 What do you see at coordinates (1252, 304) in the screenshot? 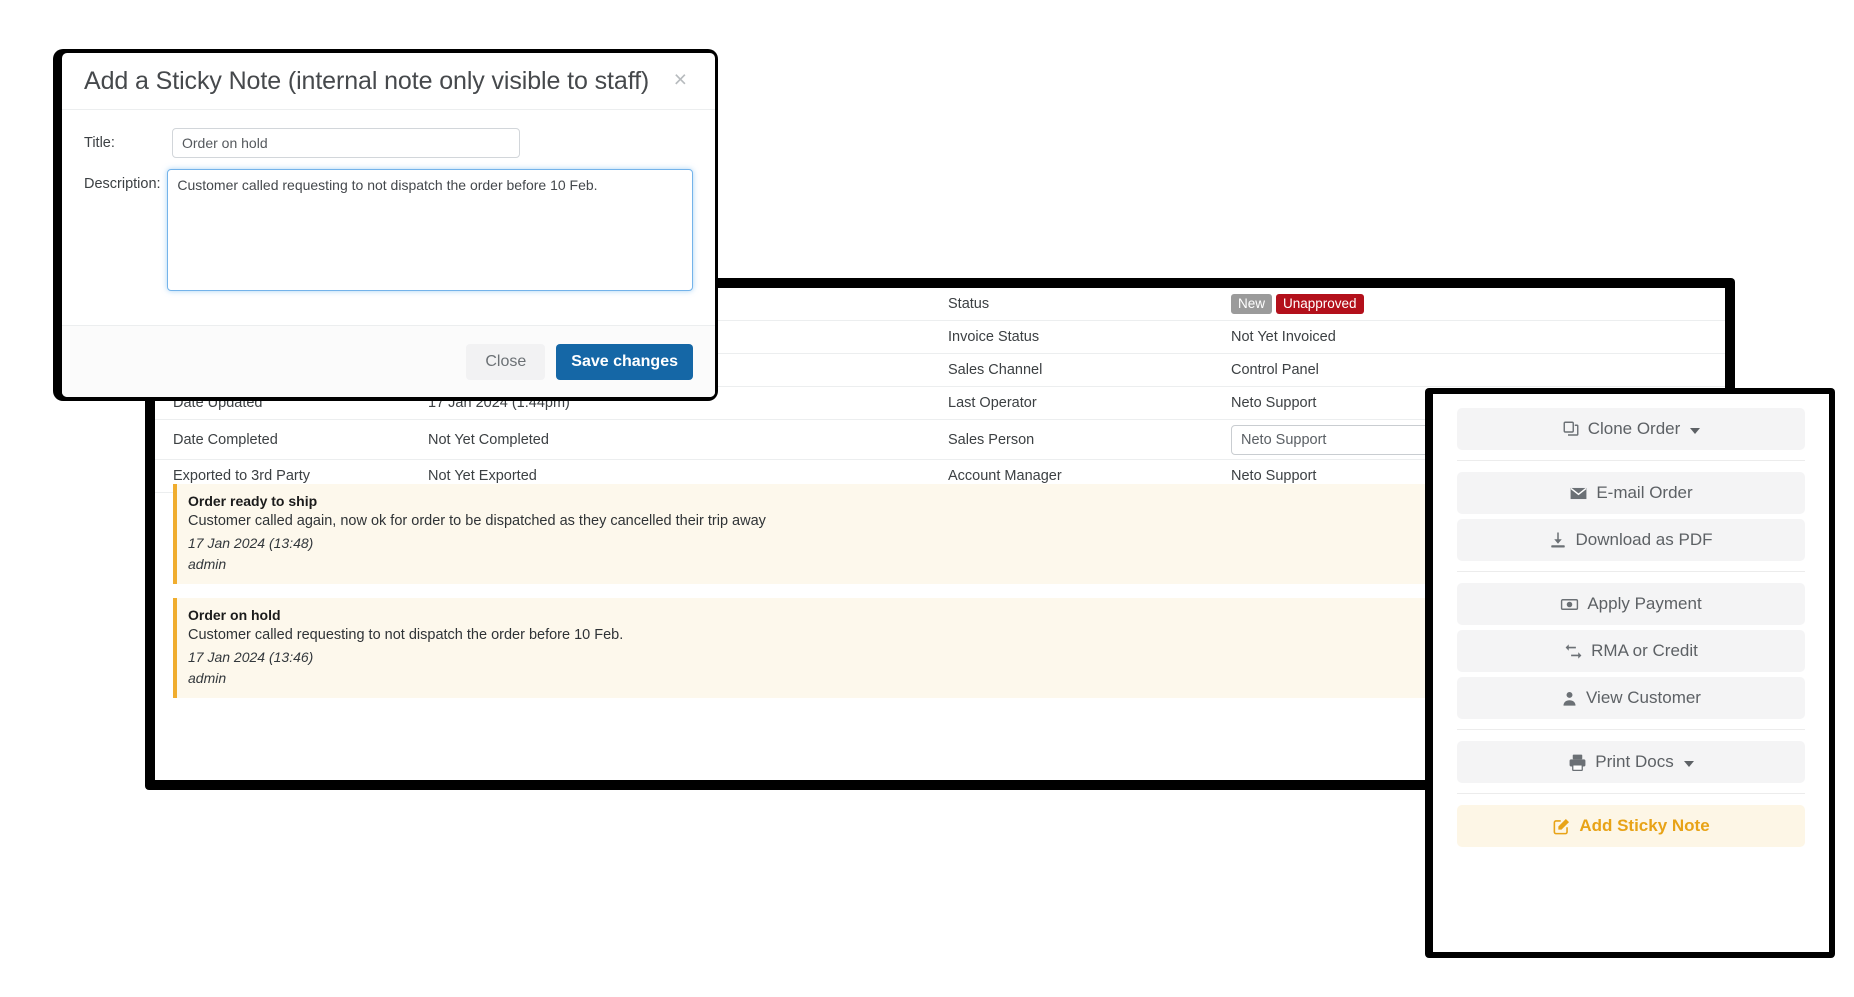
I see `status-badge: New` at bounding box center [1252, 304].